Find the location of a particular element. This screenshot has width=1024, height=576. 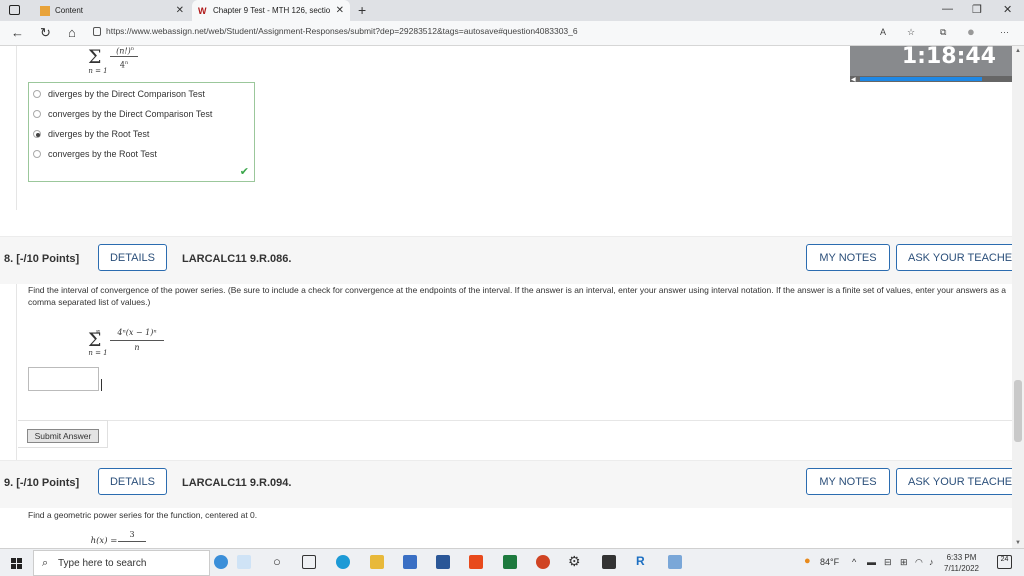

home-icon: ⌂ is located at coordinates (72, 32).